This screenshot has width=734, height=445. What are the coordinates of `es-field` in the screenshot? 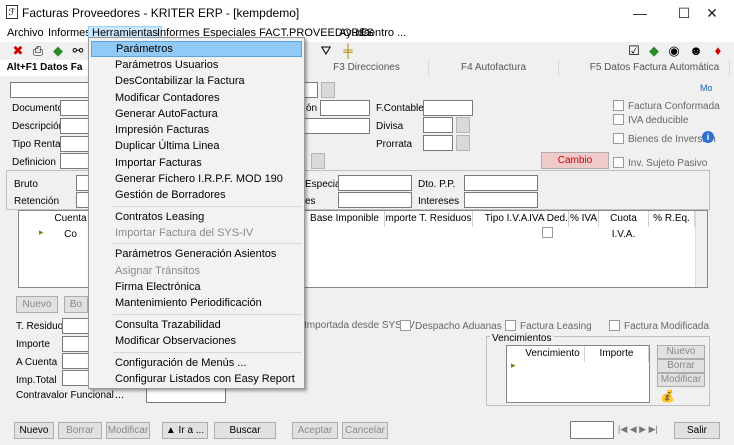 It's located at (375, 200).